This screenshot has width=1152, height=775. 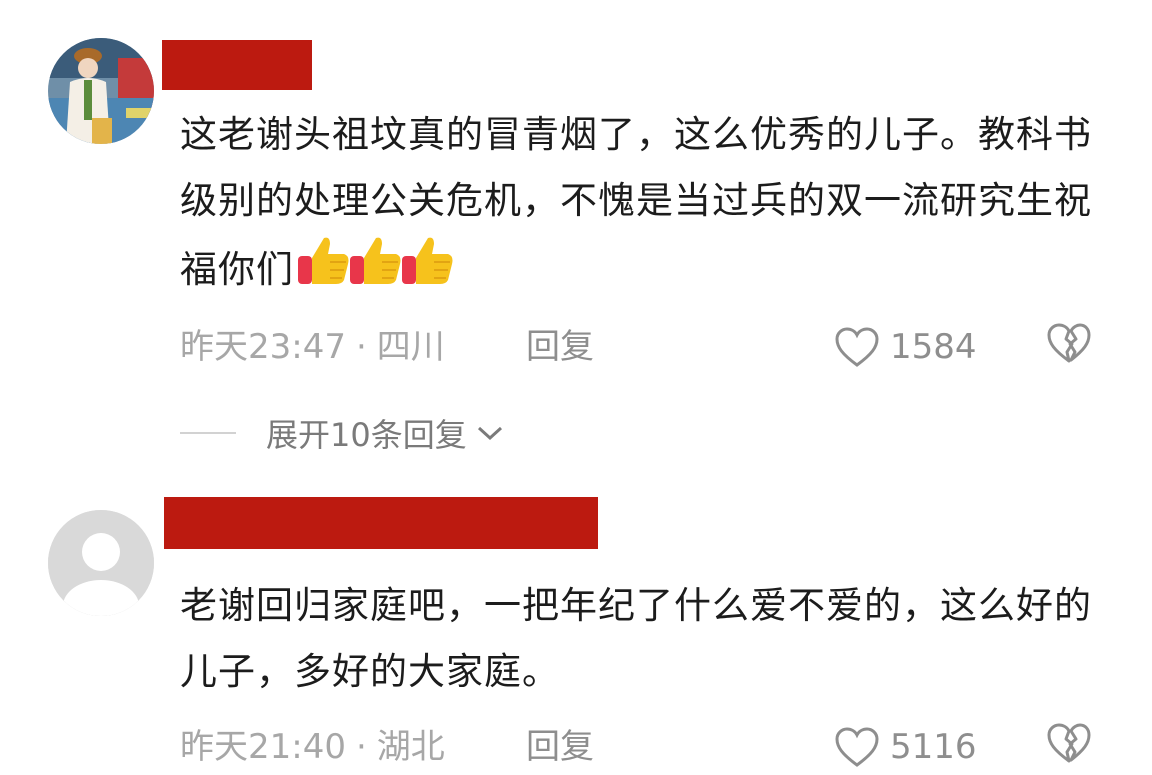 I want to click on comment-meta: 昨天23:47 · 四川, so click(x=312, y=347).